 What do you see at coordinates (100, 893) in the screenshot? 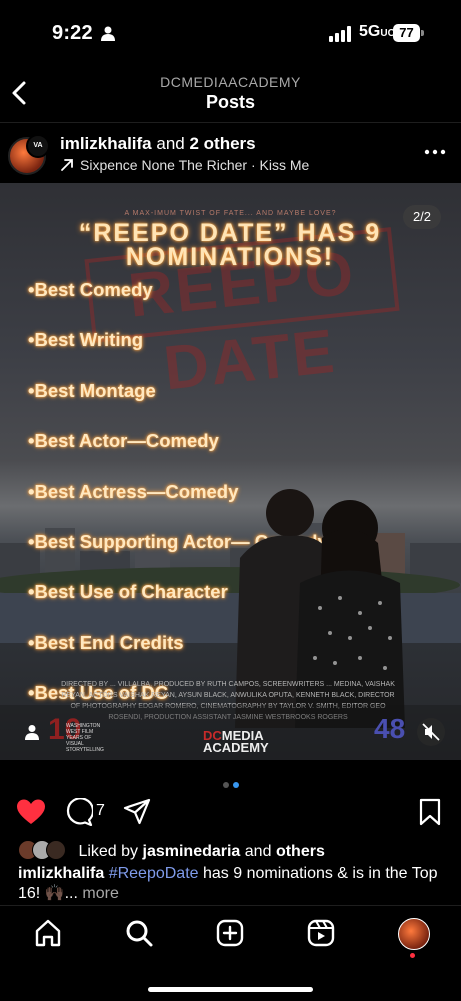
I see `more-link: more` at bounding box center [100, 893].